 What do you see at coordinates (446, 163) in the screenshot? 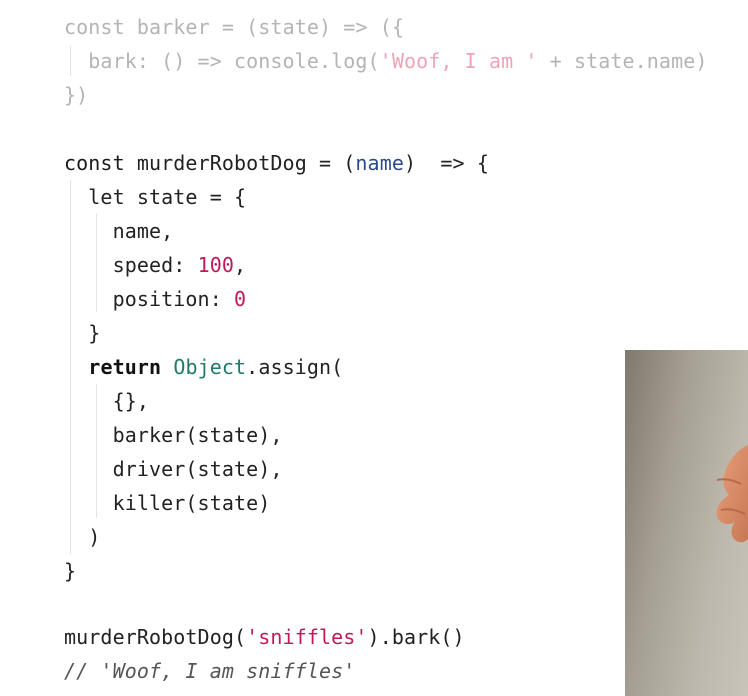
I see `code-text: ) => {` at bounding box center [446, 163].